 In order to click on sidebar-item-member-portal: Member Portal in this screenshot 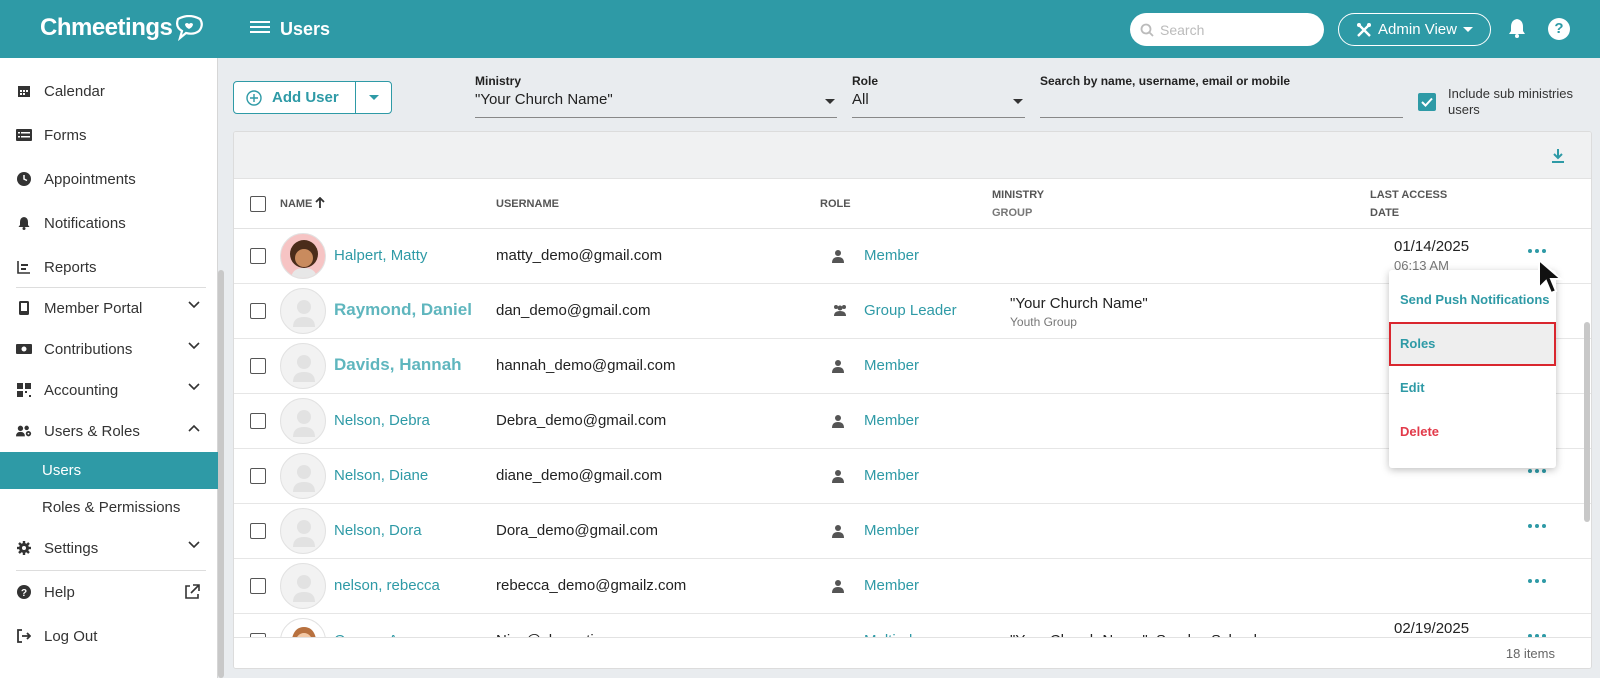, I will do `click(109, 308)`.